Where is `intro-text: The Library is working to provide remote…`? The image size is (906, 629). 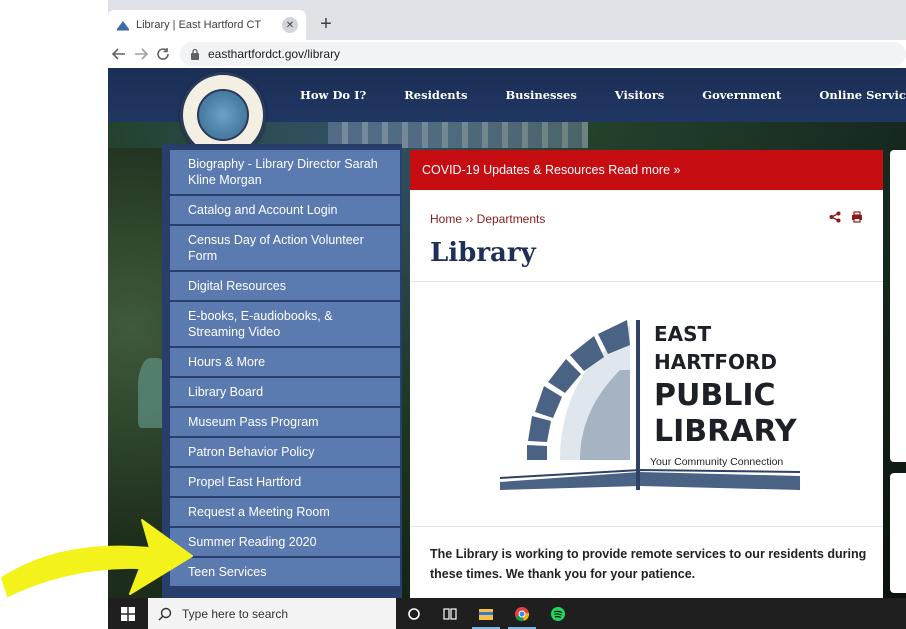
intro-text: The Library is working to provide remote… is located at coordinates (648, 564).